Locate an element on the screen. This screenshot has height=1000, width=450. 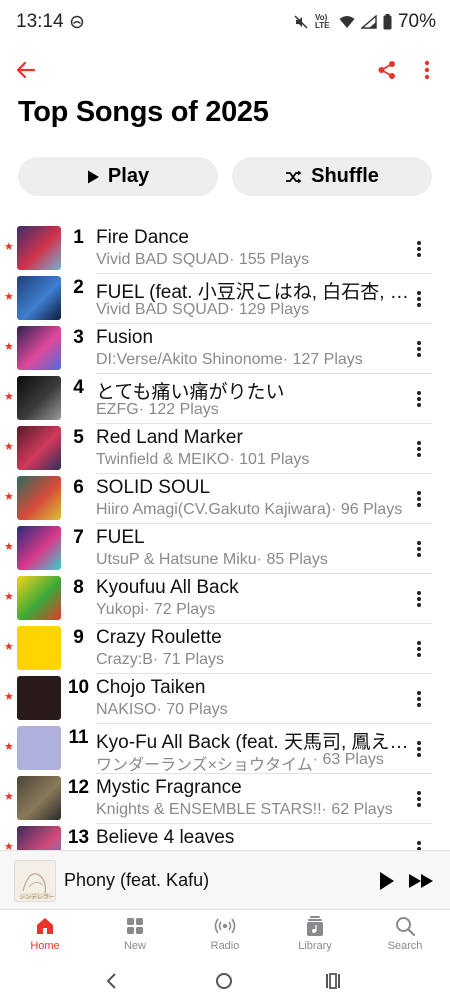
tab-new: New is located at coordinates (135, 935).